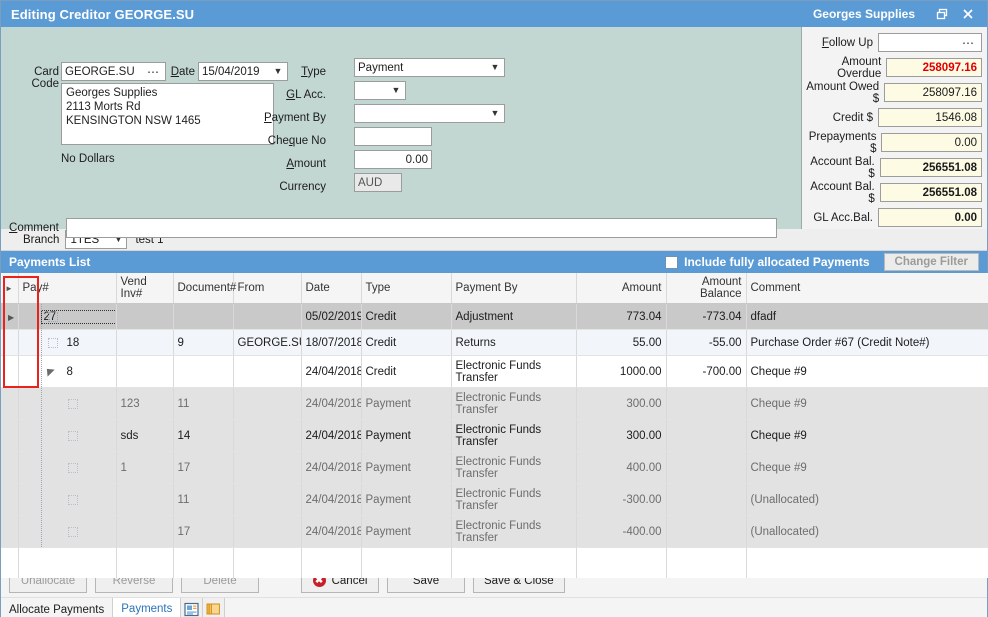 Image resolution: width=988 pixels, height=617 pixels. What do you see at coordinates (204, 288) in the screenshot?
I see `col-header-document: Document#` at bounding box center [204, 288].